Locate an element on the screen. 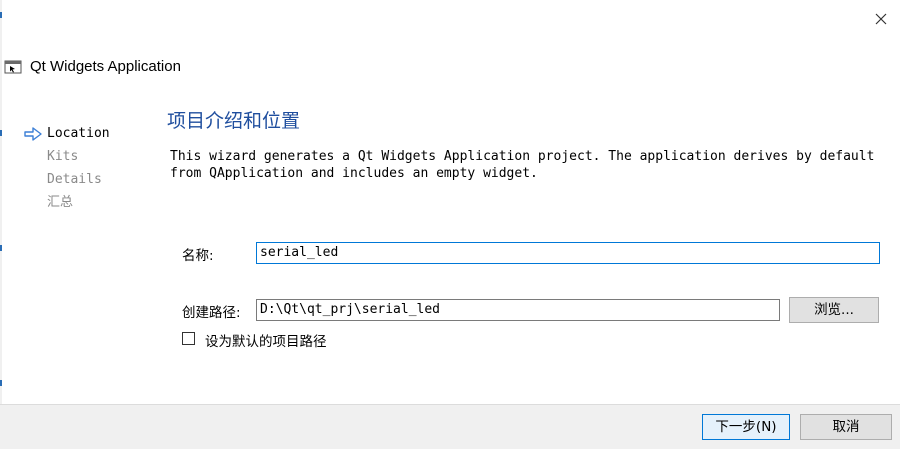 Image resolution: width=900 pixels, height=449 pixels. name-label: 名称: is located at coordinates (198, 256).